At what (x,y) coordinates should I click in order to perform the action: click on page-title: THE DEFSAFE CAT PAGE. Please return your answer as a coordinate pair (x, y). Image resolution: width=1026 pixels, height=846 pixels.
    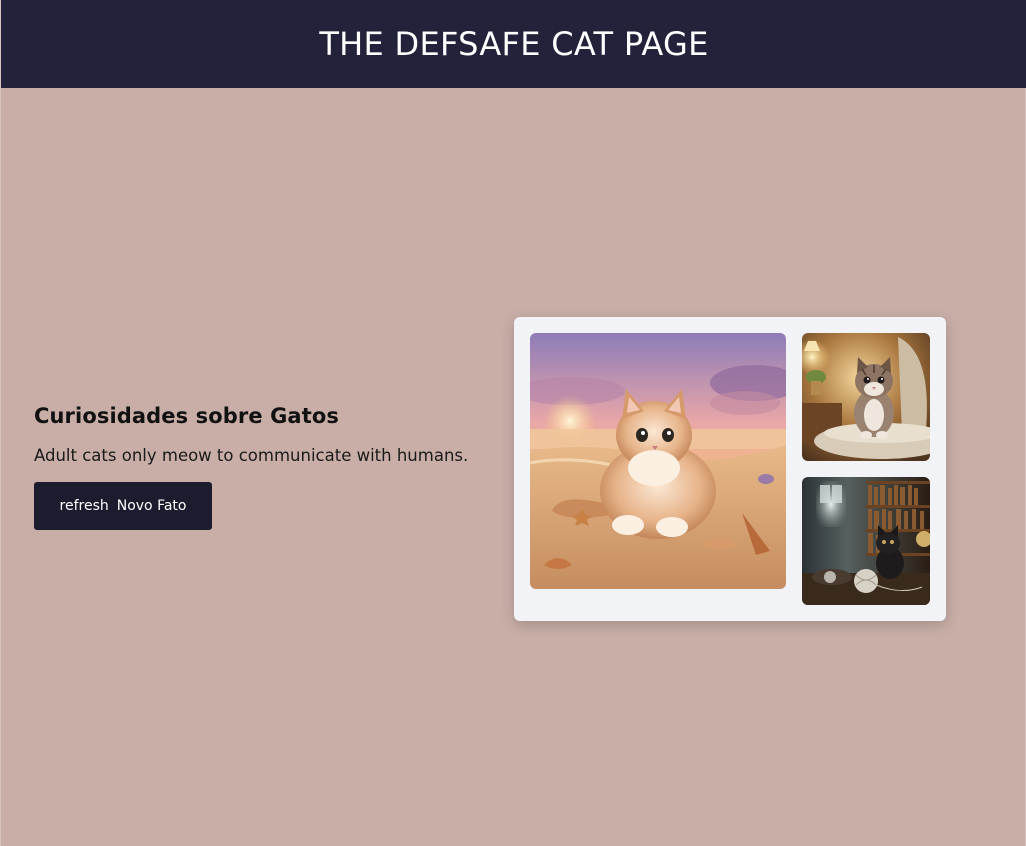
    Looking at the image, I should click on (514, 44).